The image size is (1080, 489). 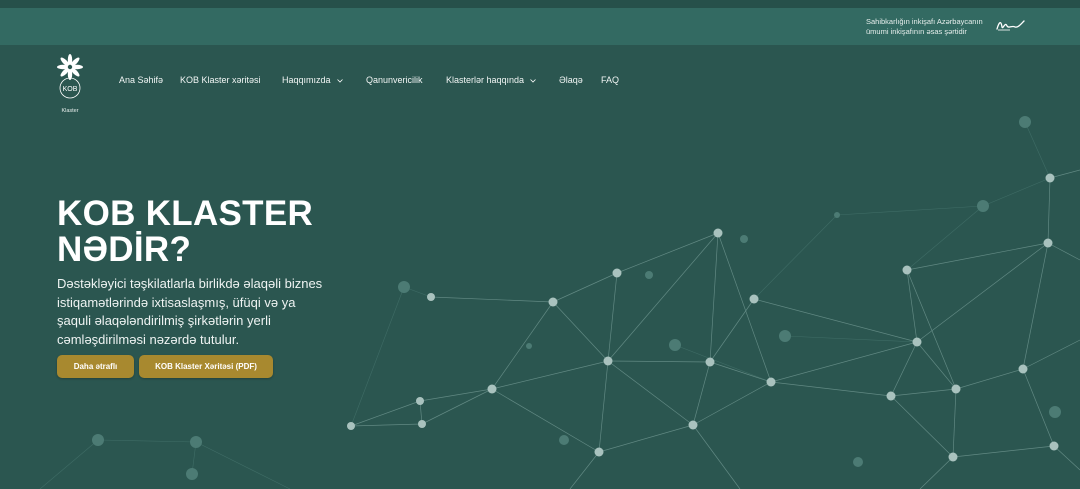 What do you see at coordinates (306, 80) in the screenshot?
I see `nav-label: Haqqımızda` at bounding box center [306, 80].